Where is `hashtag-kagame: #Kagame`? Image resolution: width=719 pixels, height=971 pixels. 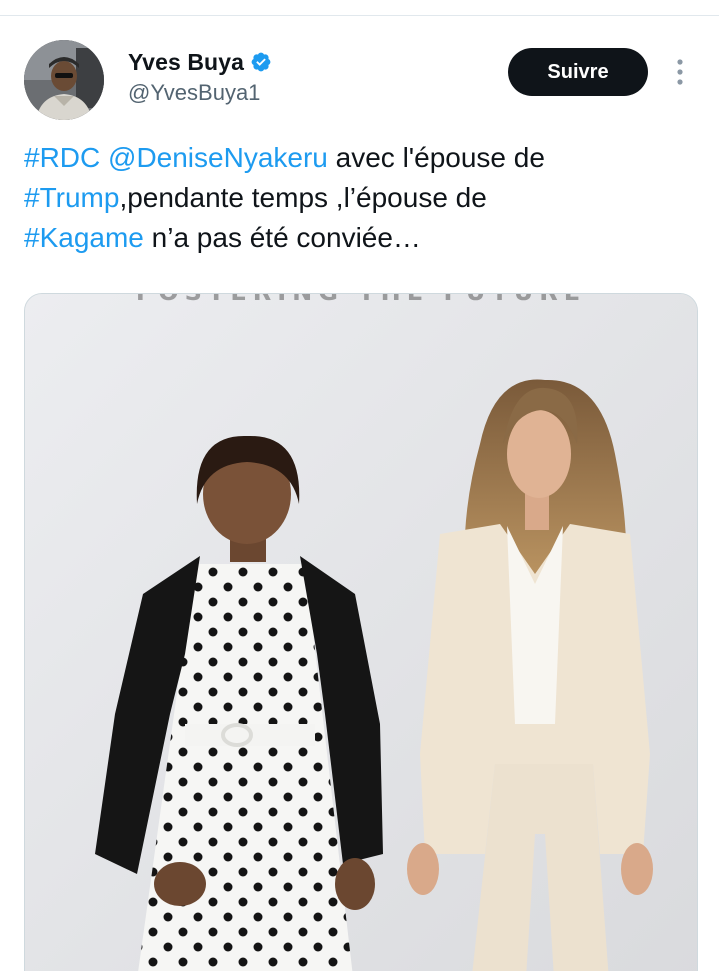 hashtag-kagame: #Kagame is located at coordinates (84, 237).